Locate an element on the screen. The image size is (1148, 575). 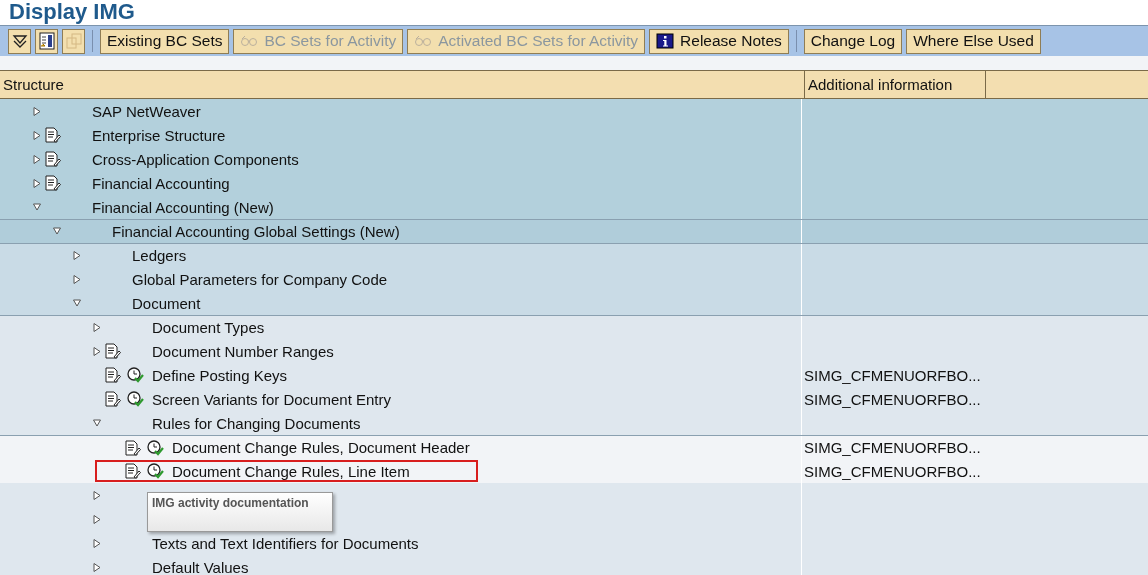
tree-node: Financial Accounting Global Settings (New) is located at coordinates (256, 231).